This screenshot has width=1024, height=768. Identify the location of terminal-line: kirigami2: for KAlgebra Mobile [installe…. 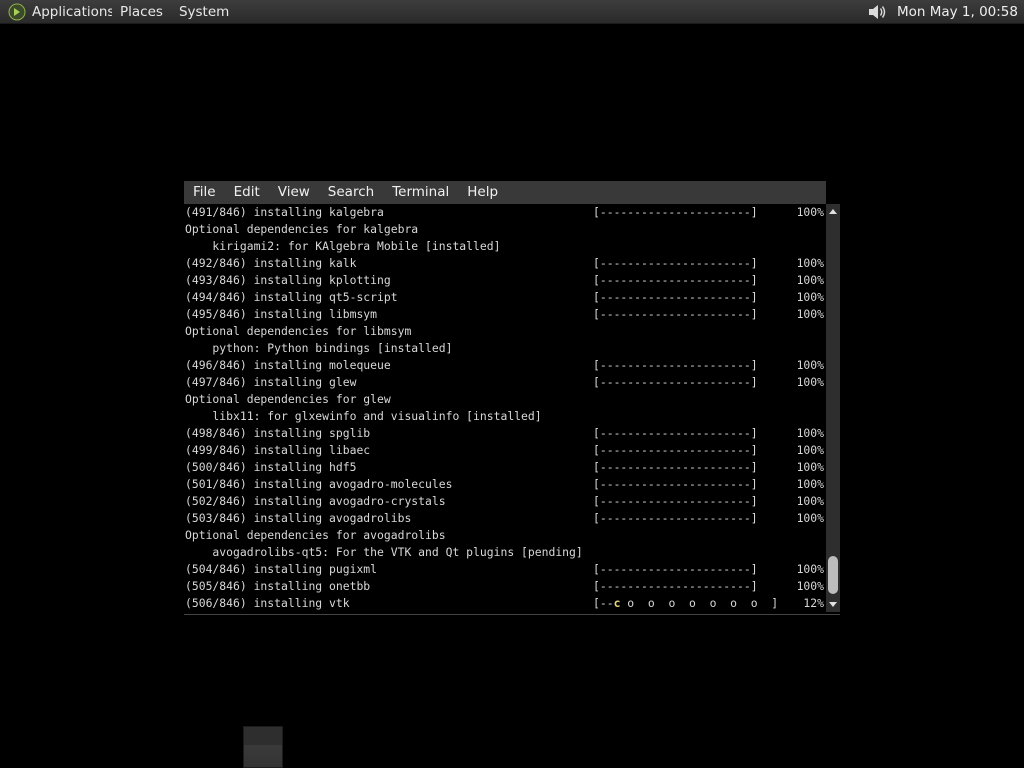
(505, 246).